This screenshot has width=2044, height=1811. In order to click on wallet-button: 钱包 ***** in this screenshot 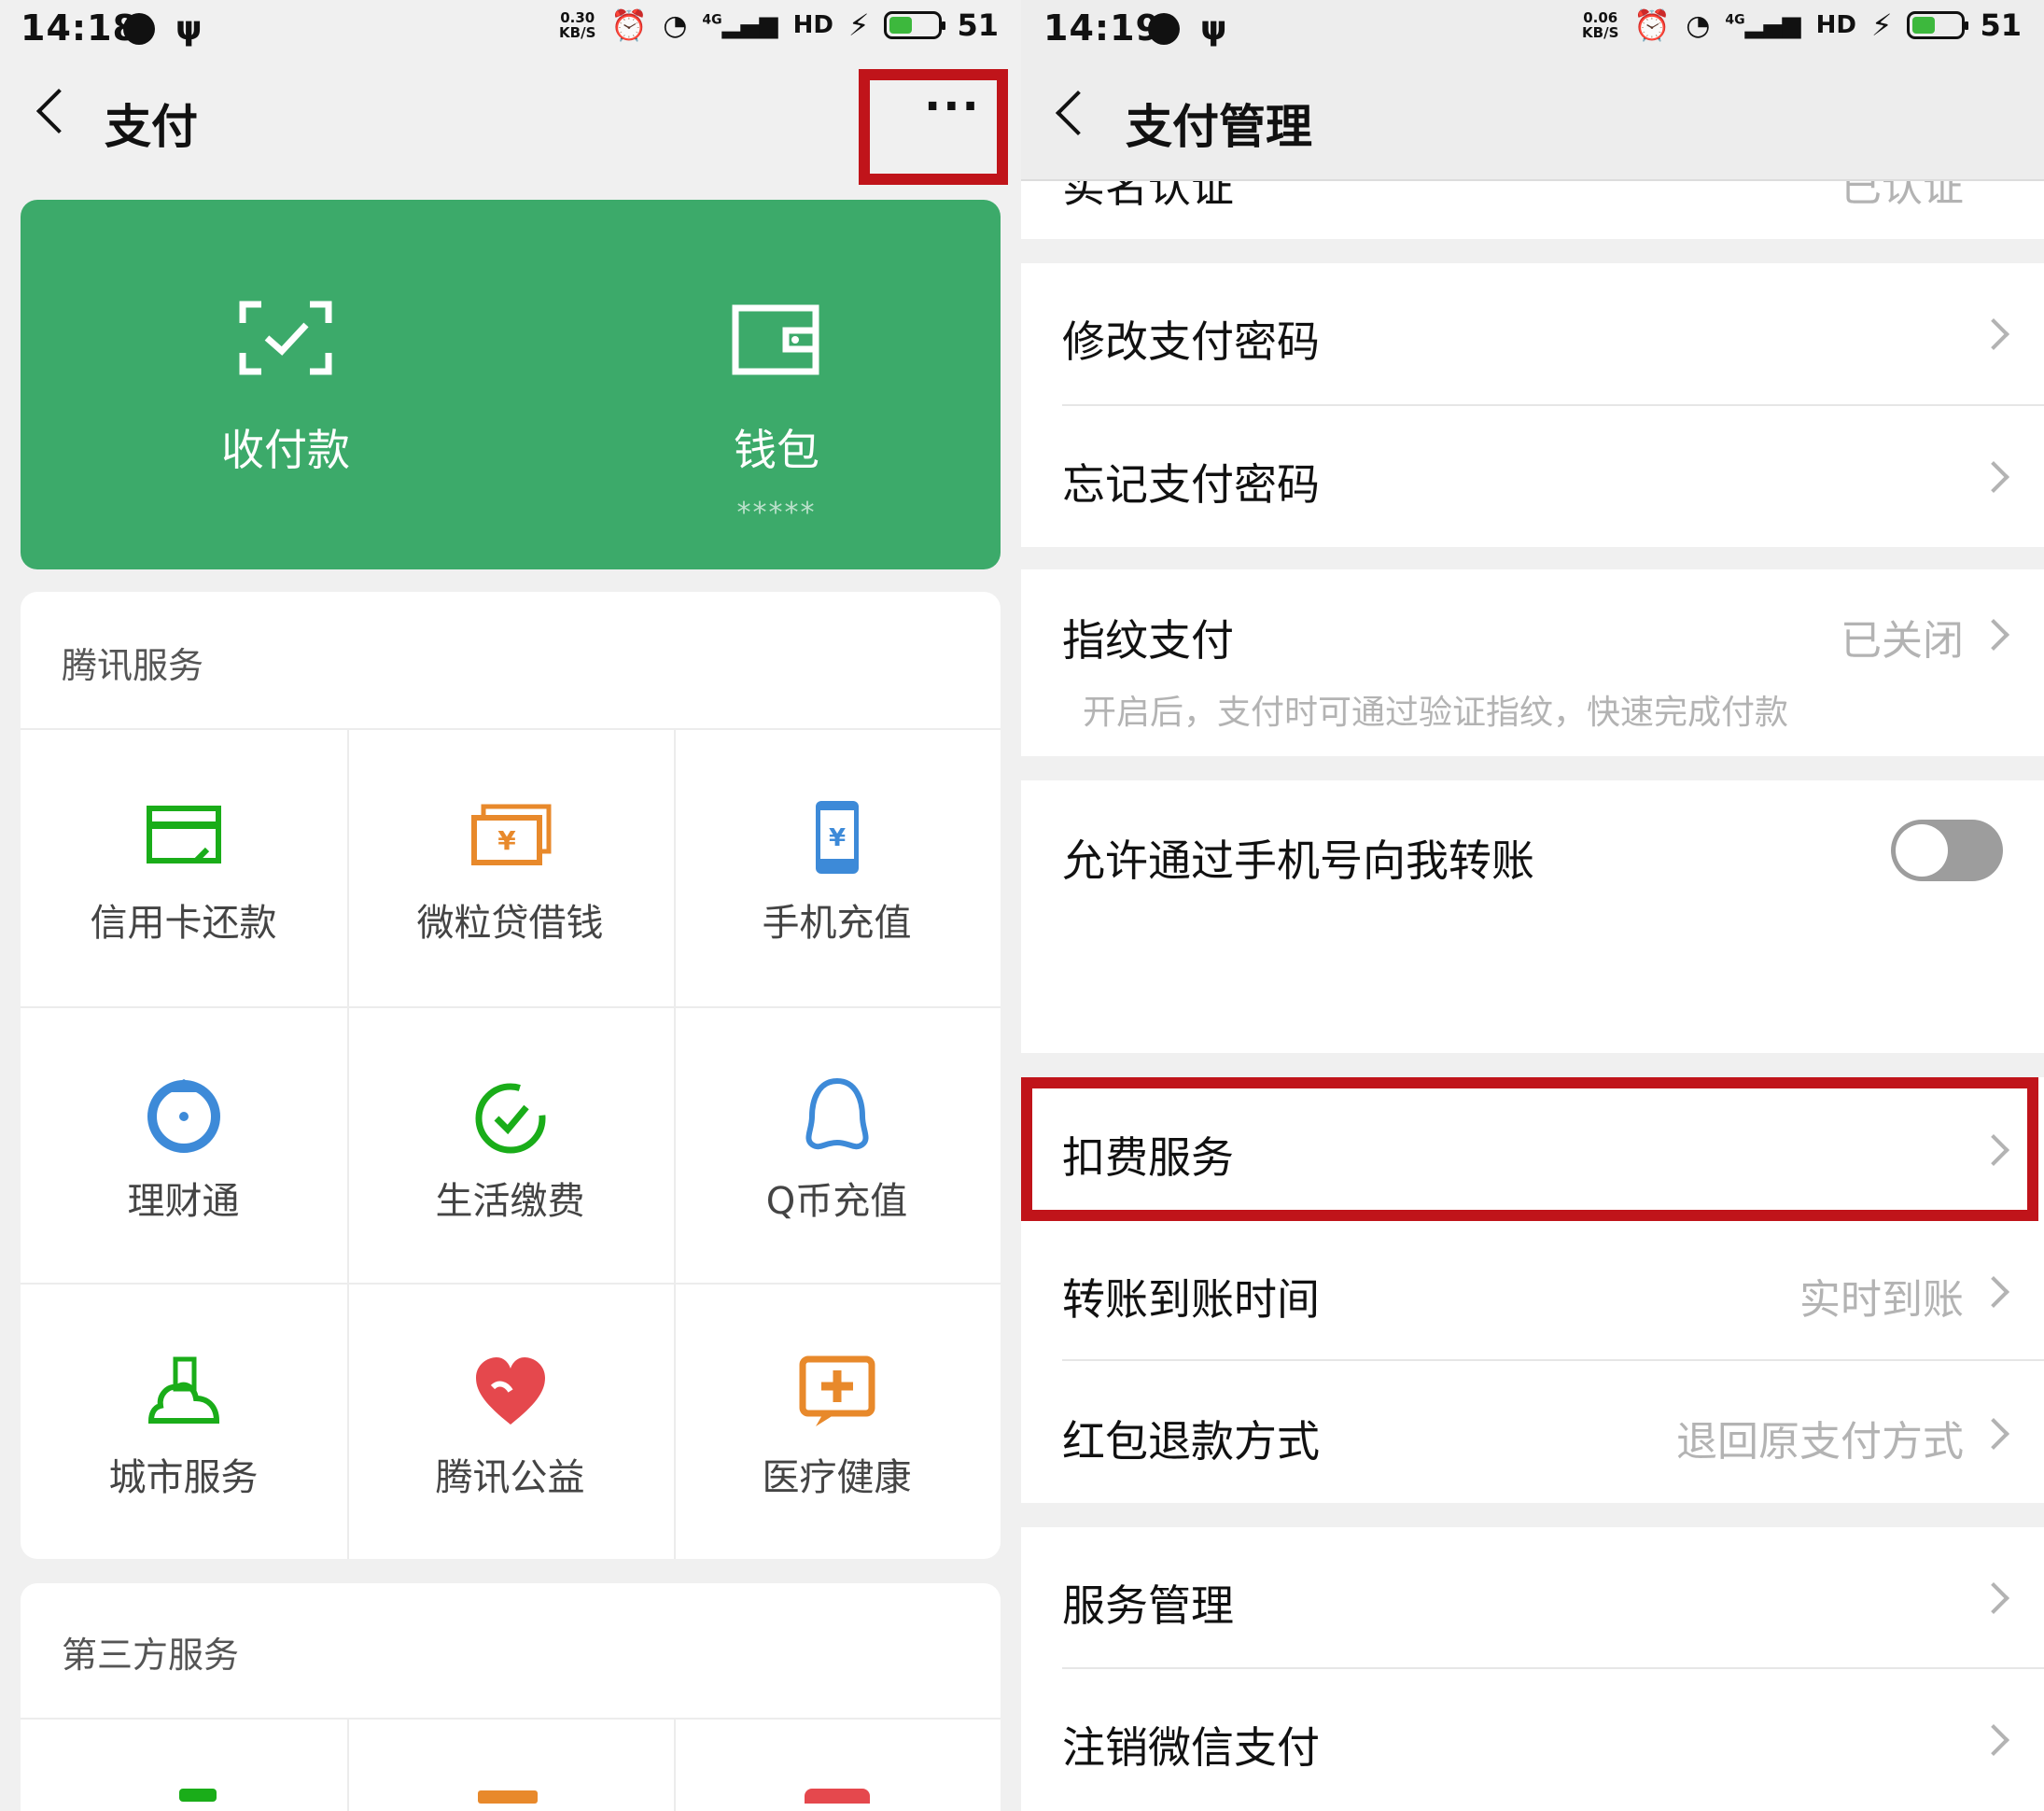, I will do `click(777, 384)`.